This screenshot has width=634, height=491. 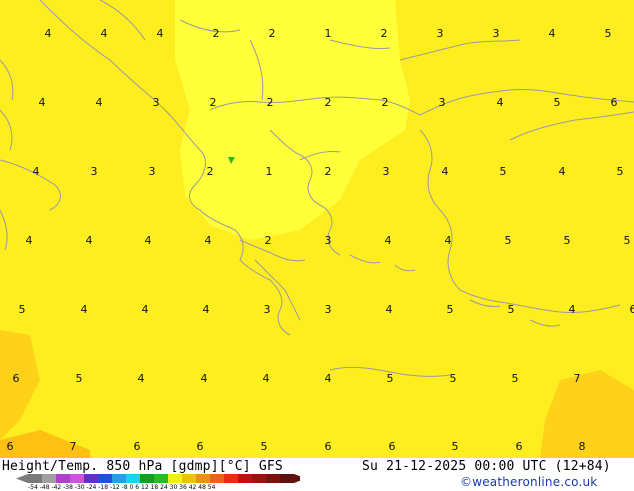 I want to click on scale-left-arrow, so click(x=22, y=478).